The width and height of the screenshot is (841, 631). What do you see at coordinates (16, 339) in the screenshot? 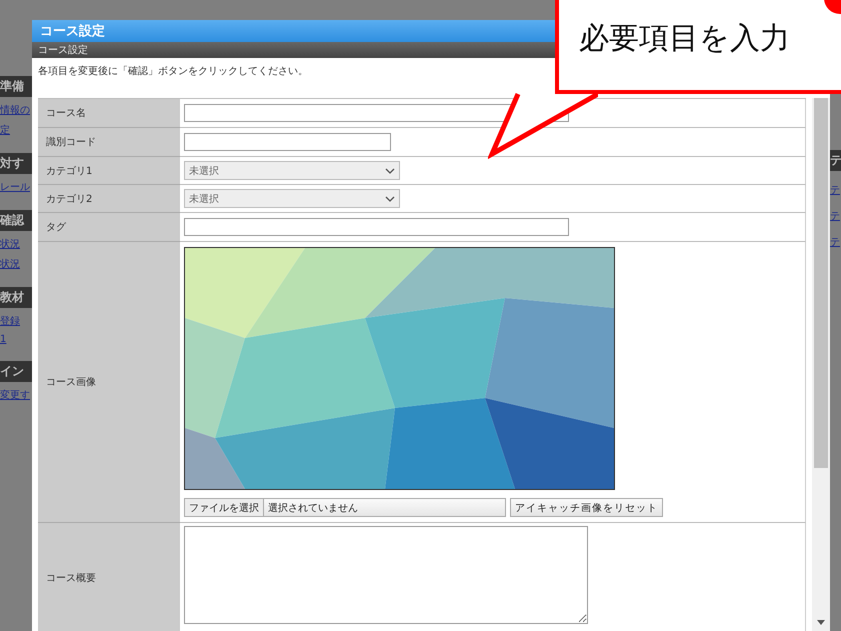
I see `background-link: 1` at bounding box center [16, 339].